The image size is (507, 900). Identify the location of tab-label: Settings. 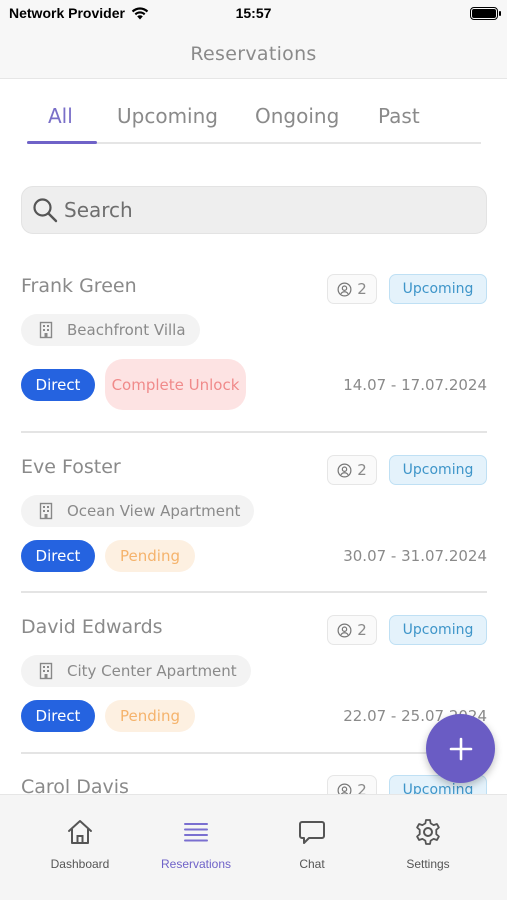
(428, 864).